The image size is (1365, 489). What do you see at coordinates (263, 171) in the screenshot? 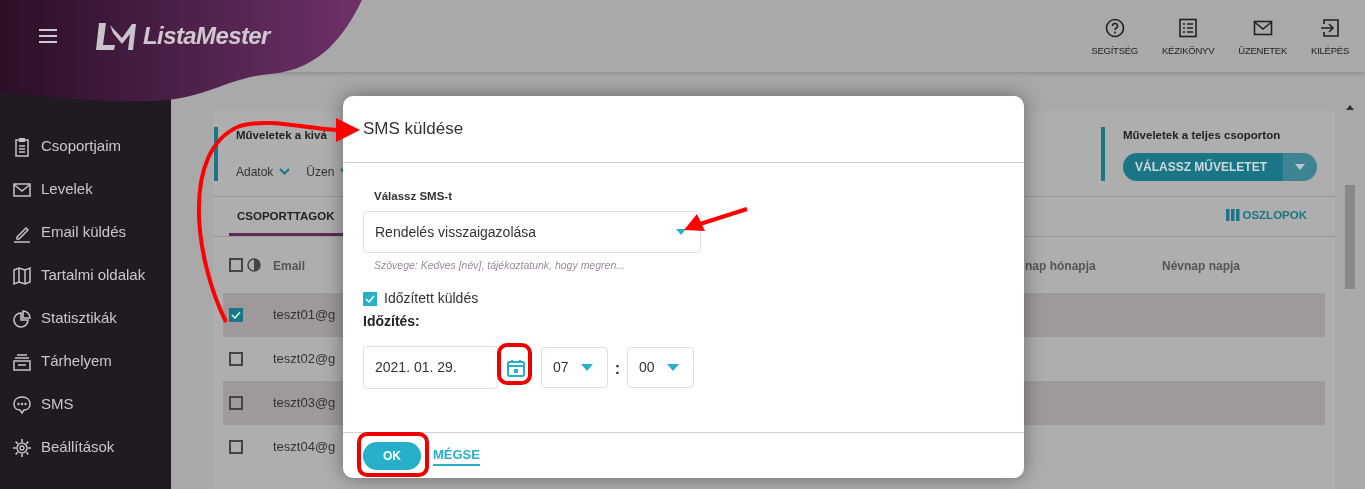
I see `menu-dropdown: Adatok` at bounding box center [263, 171].